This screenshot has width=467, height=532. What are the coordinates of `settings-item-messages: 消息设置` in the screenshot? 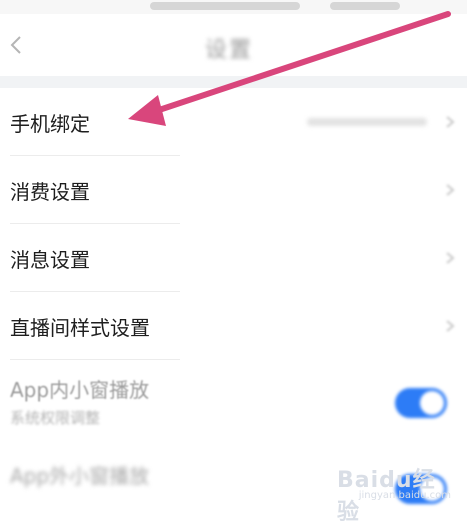 It's located at (233, 258).